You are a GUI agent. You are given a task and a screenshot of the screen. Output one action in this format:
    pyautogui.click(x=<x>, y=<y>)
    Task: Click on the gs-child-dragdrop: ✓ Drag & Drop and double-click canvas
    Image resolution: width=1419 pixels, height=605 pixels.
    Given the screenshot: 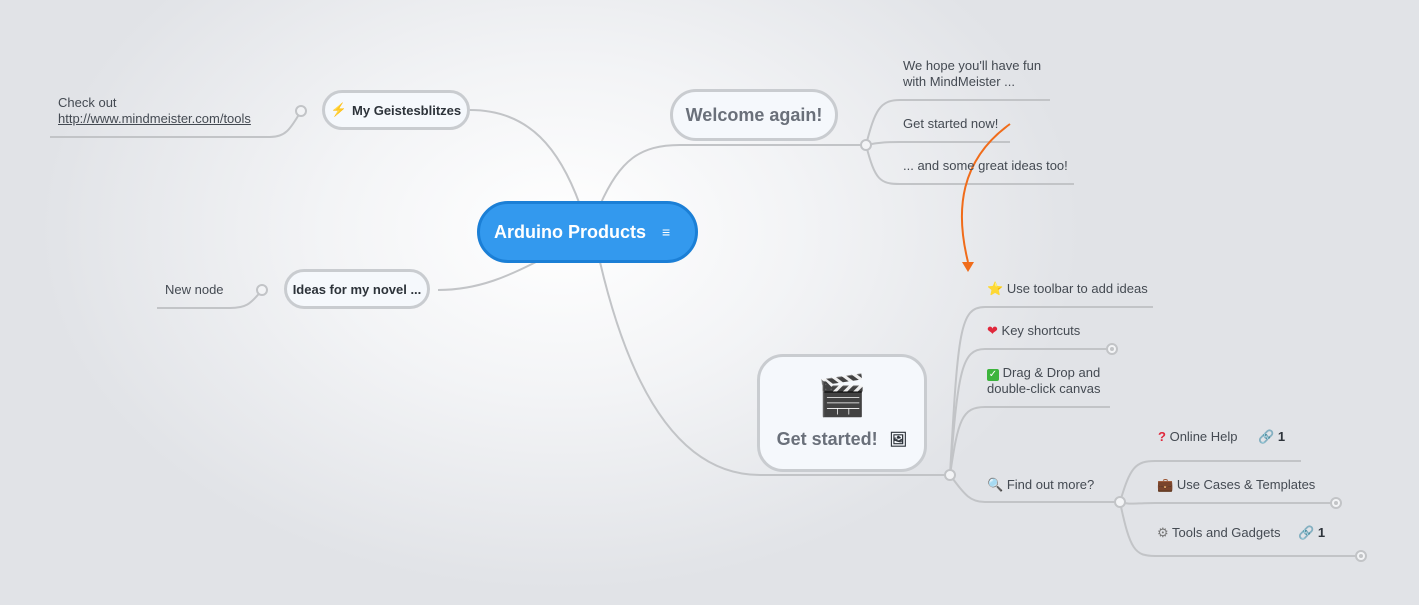 What is the action you would take?
    pyautogui.click(x=1043, y=381)
    